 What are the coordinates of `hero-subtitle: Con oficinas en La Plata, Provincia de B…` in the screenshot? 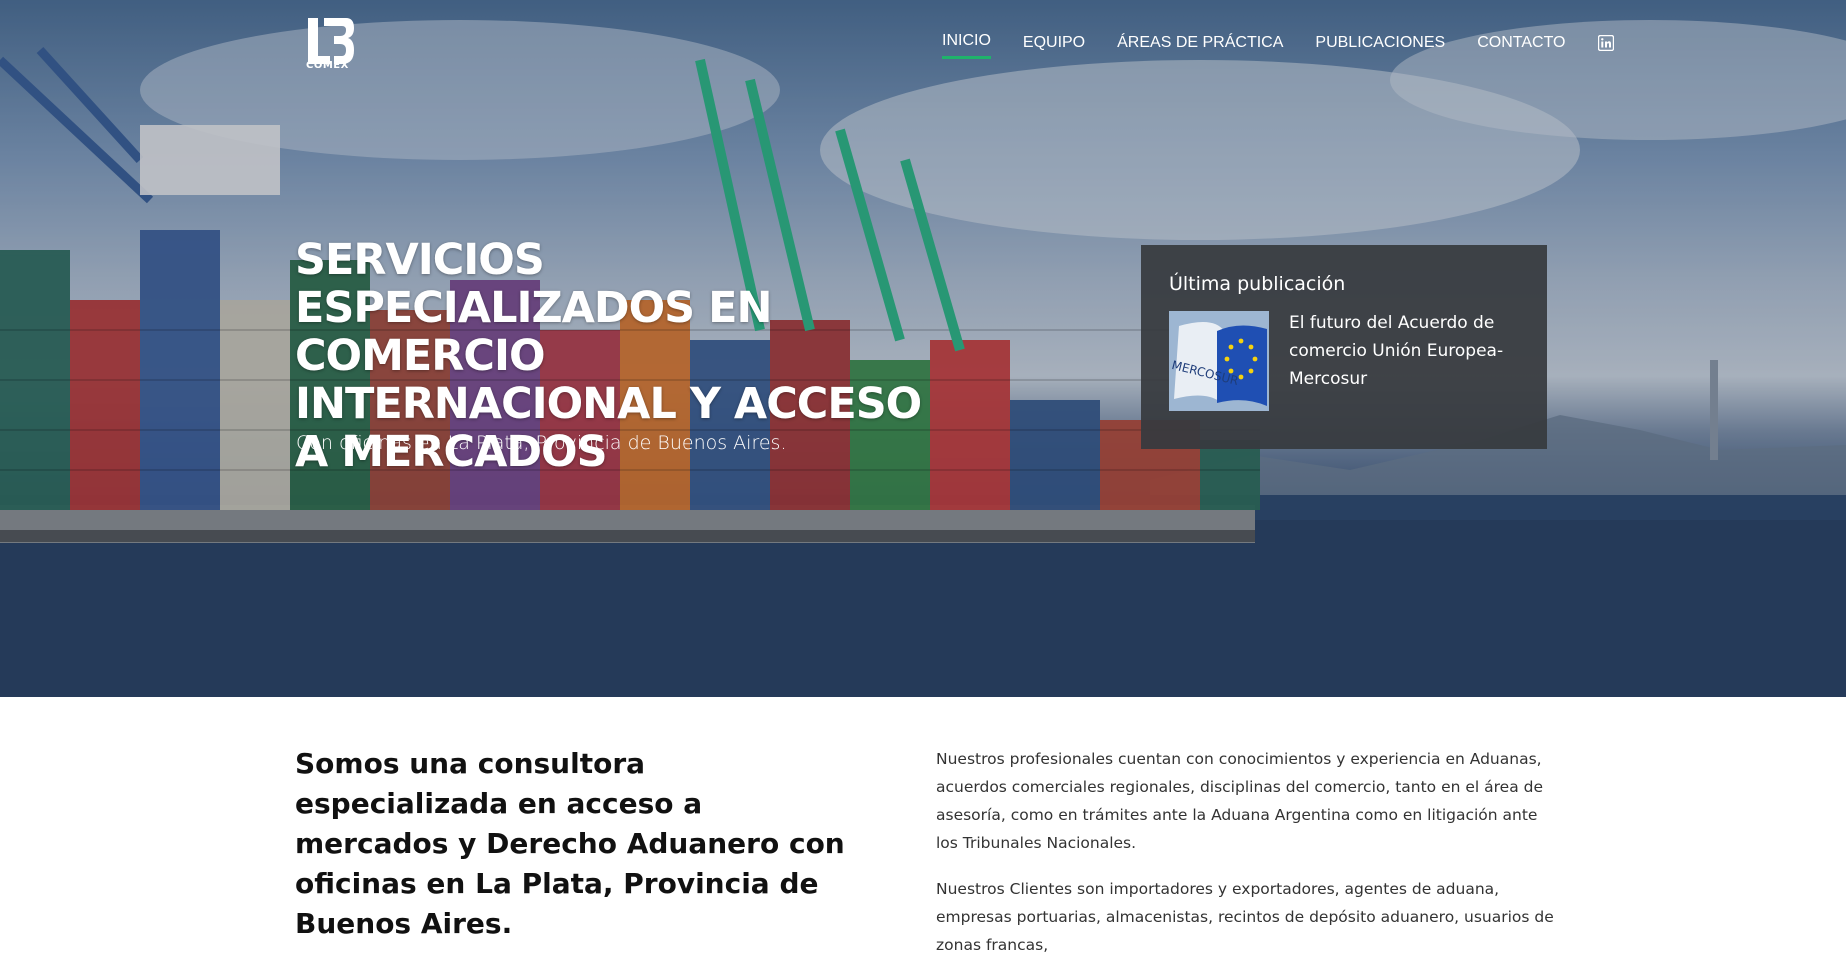 It's located at (541, 443).